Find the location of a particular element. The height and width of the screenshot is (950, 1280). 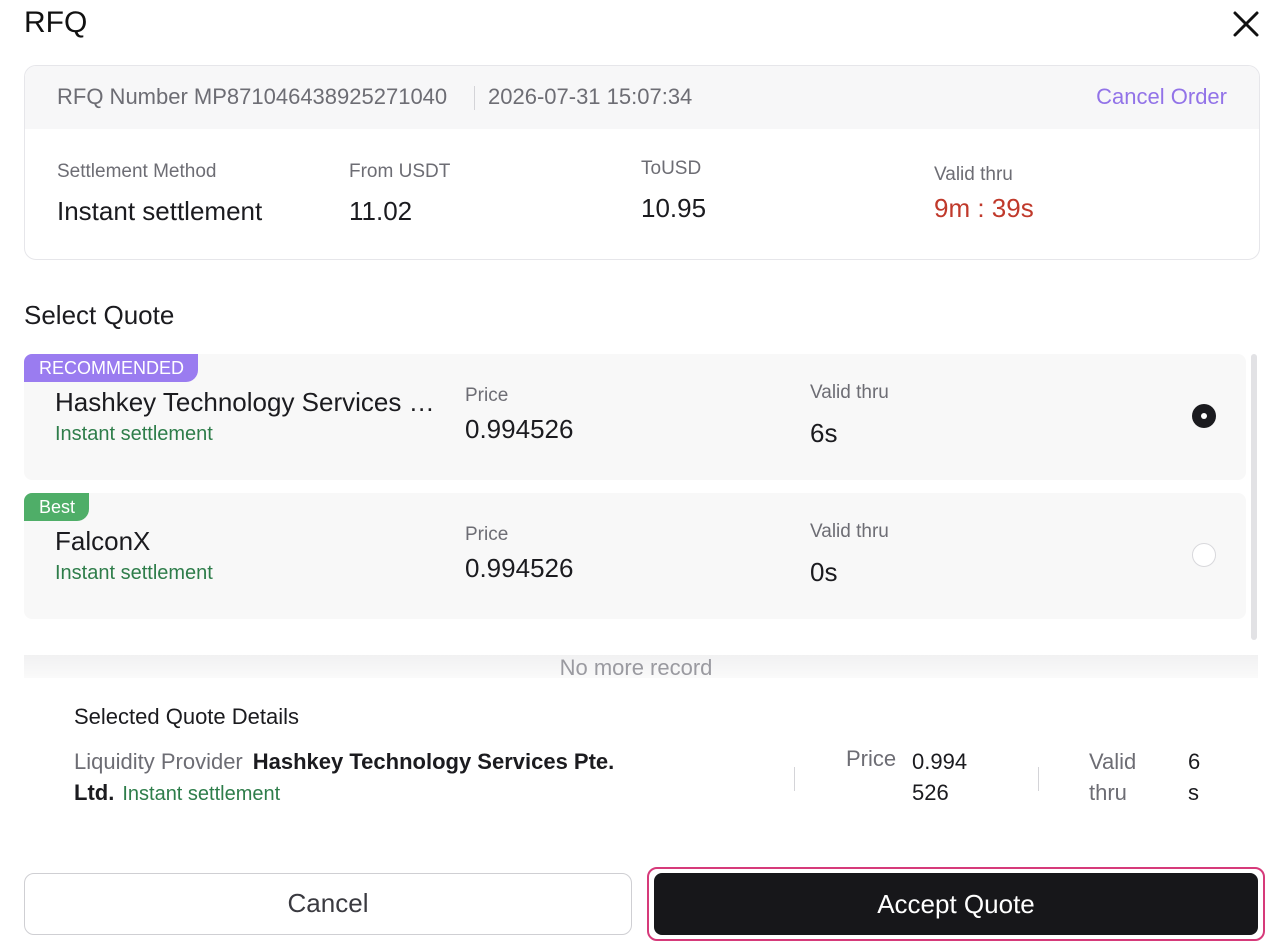

rfq-number: RFQ Number MP871046438925271040 is located at coordinates (252, 96).